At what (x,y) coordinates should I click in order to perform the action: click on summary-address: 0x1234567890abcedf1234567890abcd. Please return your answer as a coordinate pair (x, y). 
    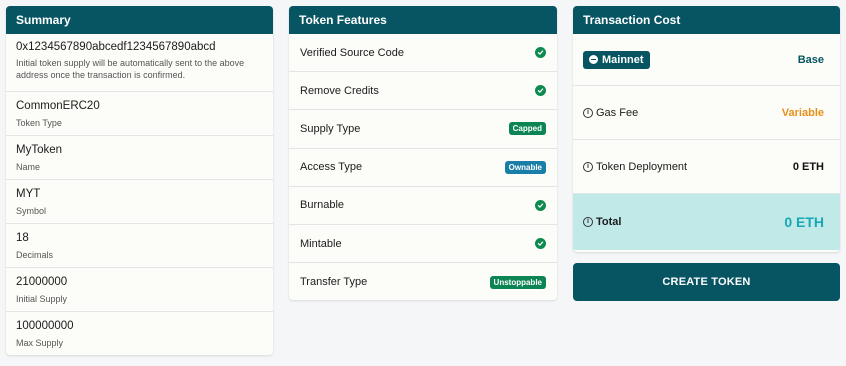
    Looking at the image, I should click on (116, 47).